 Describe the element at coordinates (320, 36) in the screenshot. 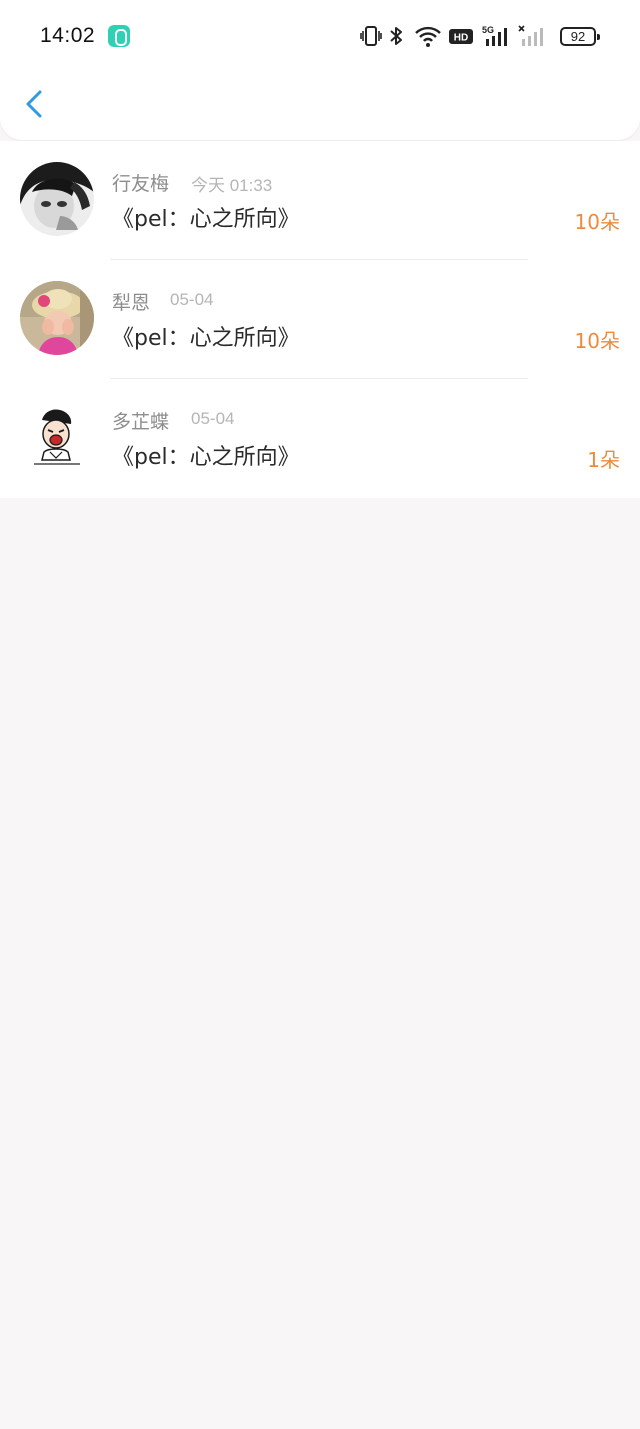

I see `status-bar: 14:02 HD 5G 92` at that location.